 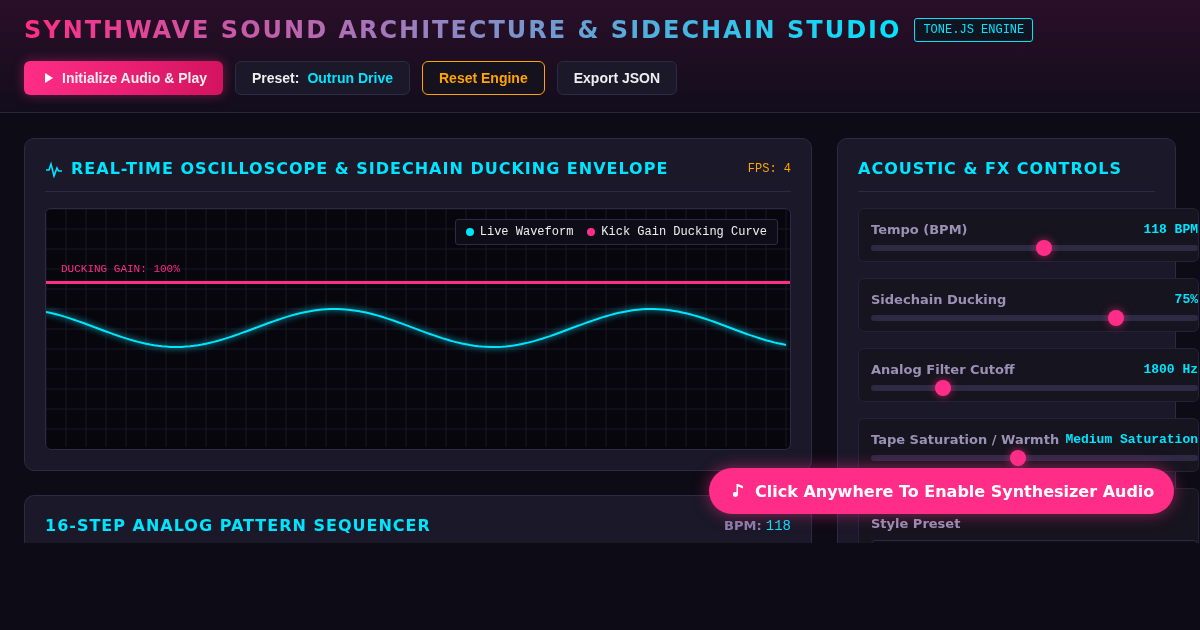 What do you see at coordinates (120, 269) in the screenshot?
I see `ducking-gain-label: DUCKING GAIN: 100%` at bounding box center [120, 269].